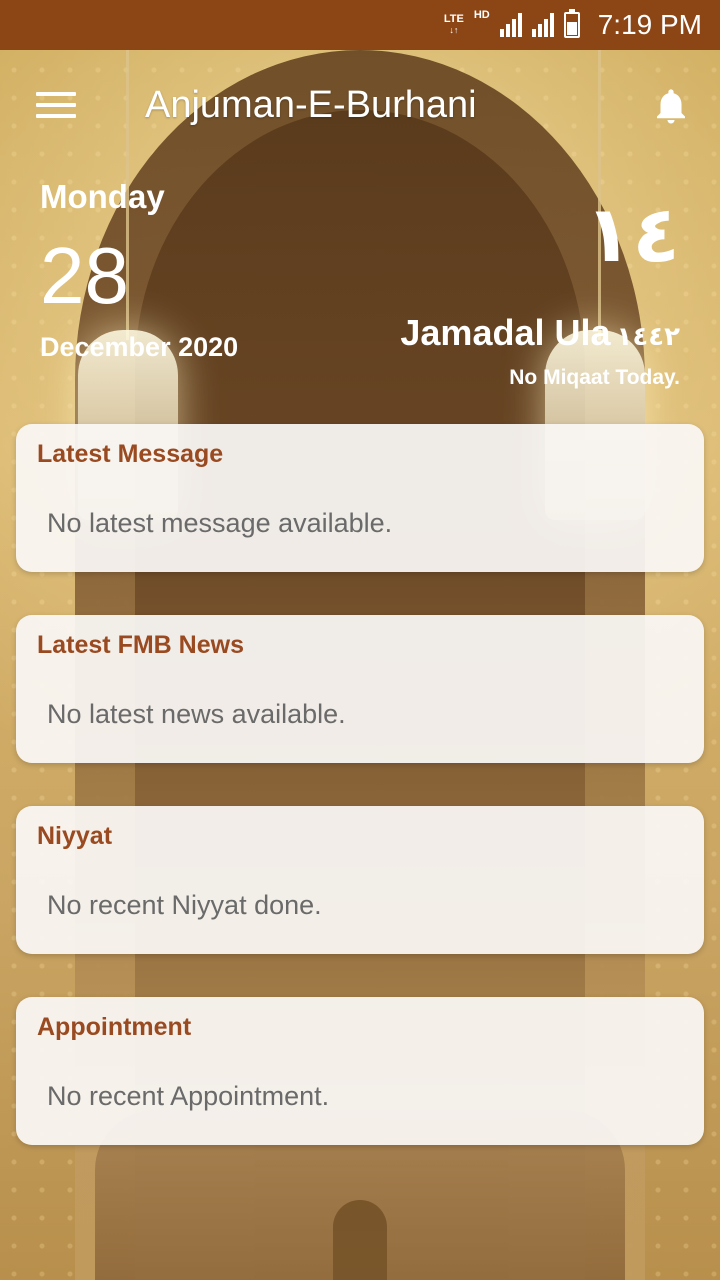 The image size is (720, 1280). Describe the element at coordinates (188, 1096) in the screenshot. I see `card-body: No recent Appointment.` at that location.